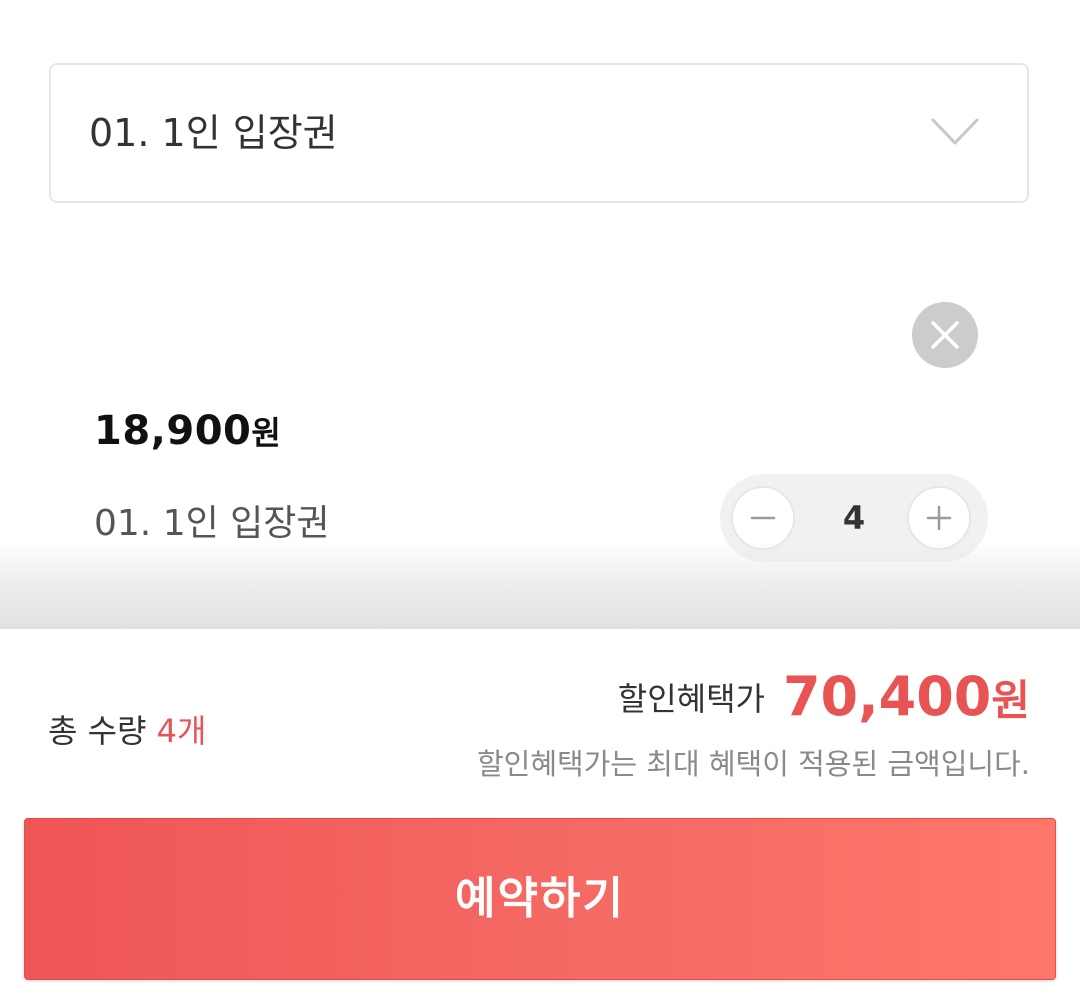 The width and height of the screenshot is (1080, 1002). I want to click on total-quantity-value: 4개, so click(181, 731).